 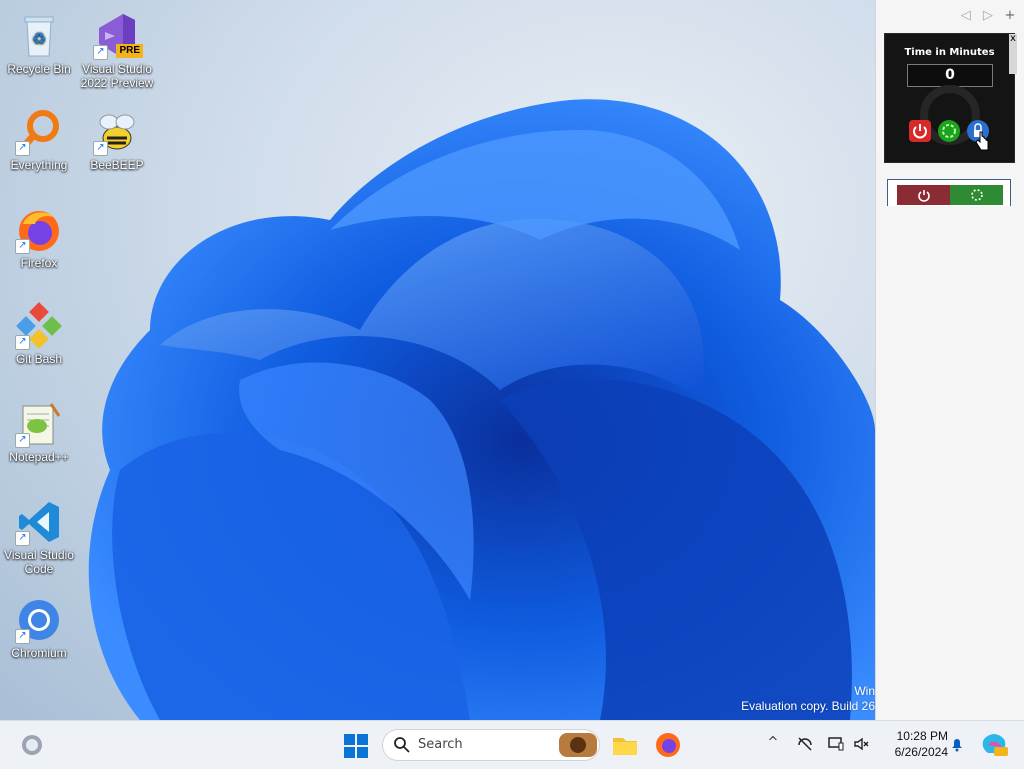 I want to click on taskbar-firefox-button, so click(x=668, y=745).